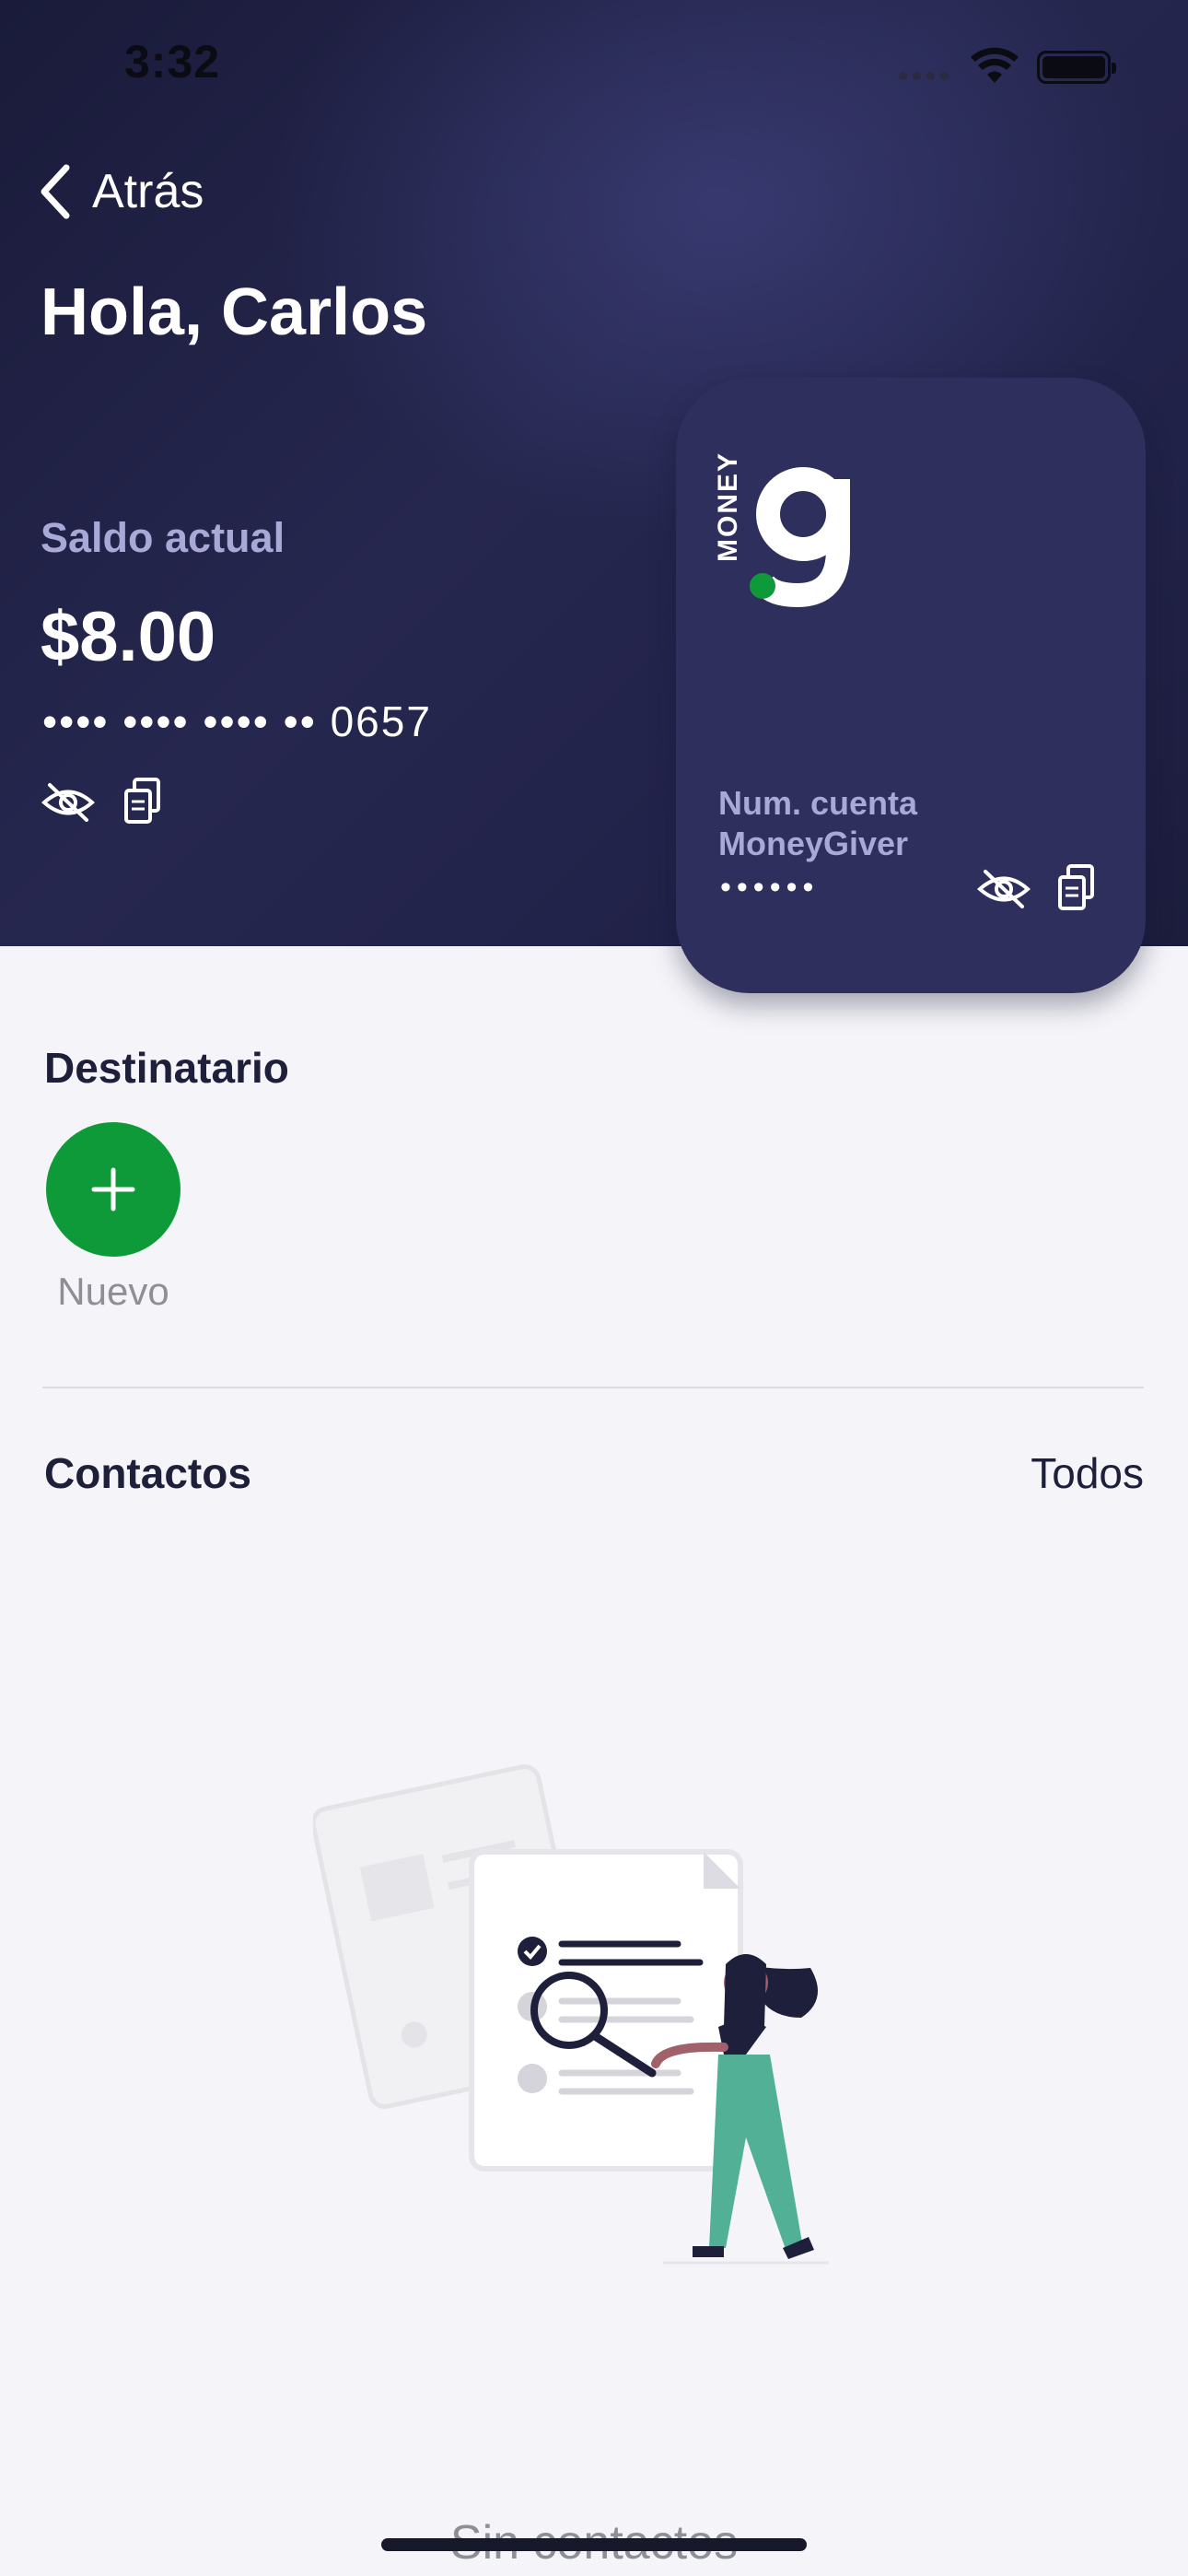 Image resolution: width=1188 pixels, height=2576 pixels. I want to click on new-recipient-button, so click(113, 1189).